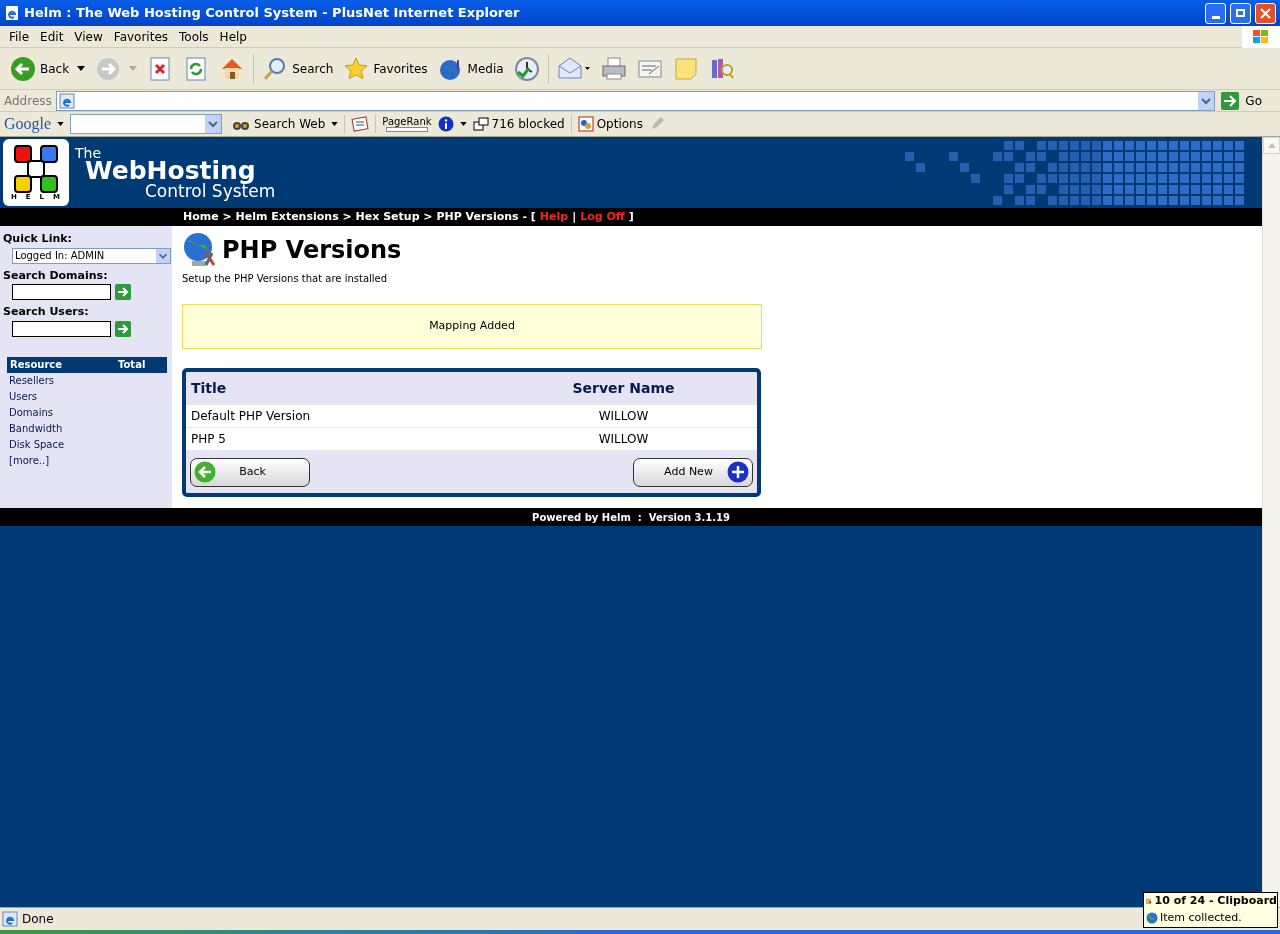  What do you see at coordinates (31, 412) in the screenshot?
I see `resource-link: Domains` at bounding box center [31, 412].